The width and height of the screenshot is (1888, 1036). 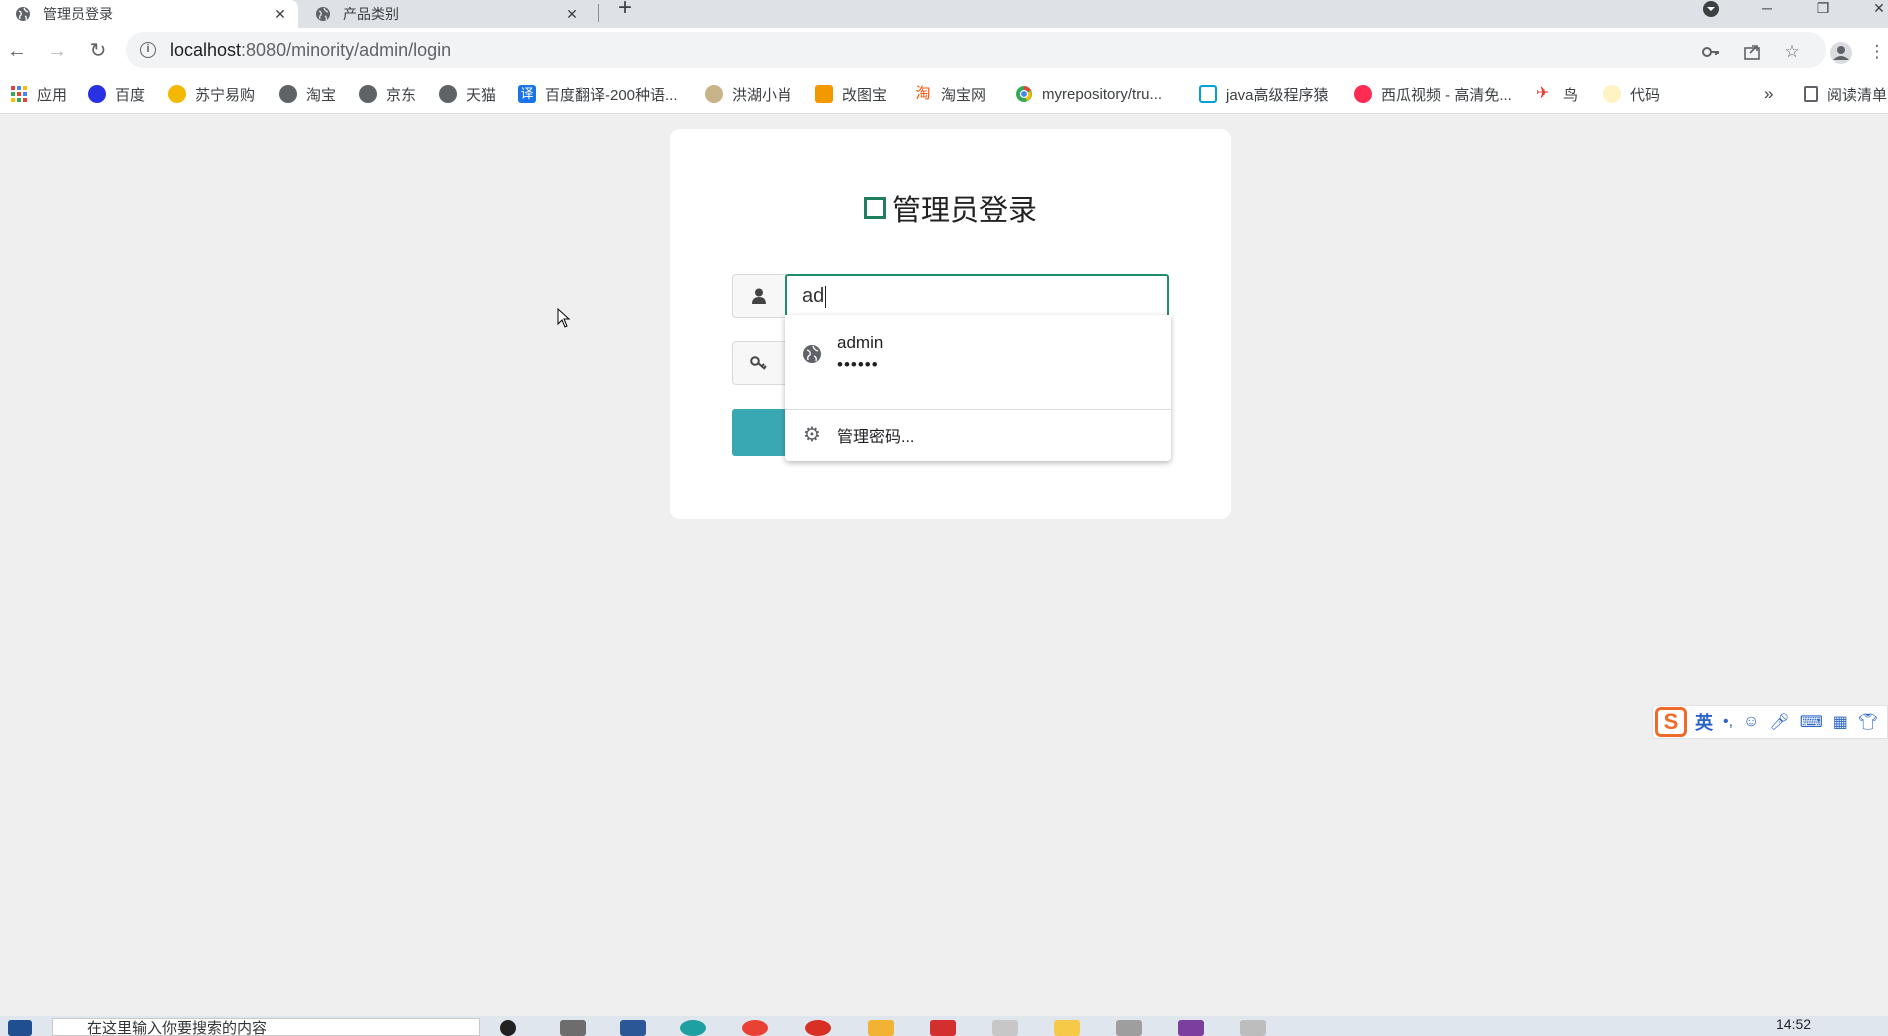 I want to click on baidu-paw-icon, so click(x=97, y=94).